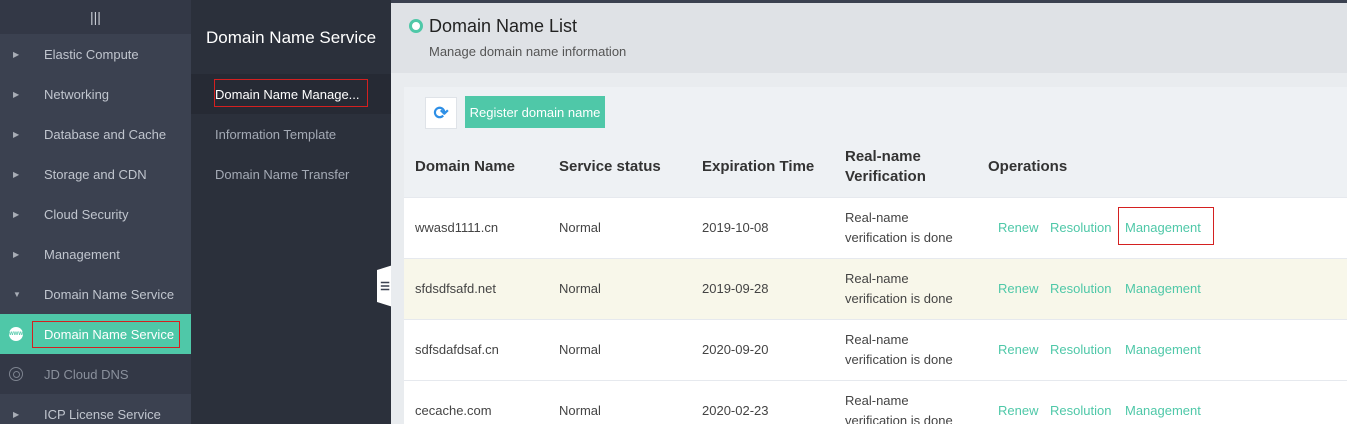  What do you see at coordinates (735, 410) in the screenshot?
I see `cell-expiration: 2020-02-23` at bounding box center [735, 410].